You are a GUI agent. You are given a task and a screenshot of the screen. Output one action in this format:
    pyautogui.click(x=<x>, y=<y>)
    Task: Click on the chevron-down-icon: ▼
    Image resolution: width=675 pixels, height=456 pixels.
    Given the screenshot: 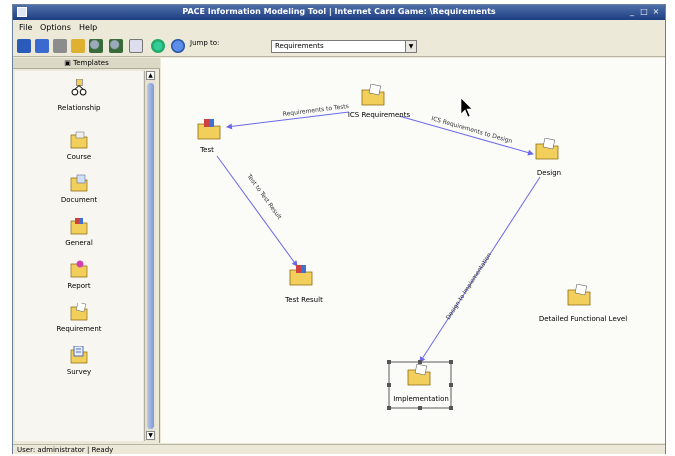 What is the action you would take?
    pyautogui.click(x=410, y=46)
    